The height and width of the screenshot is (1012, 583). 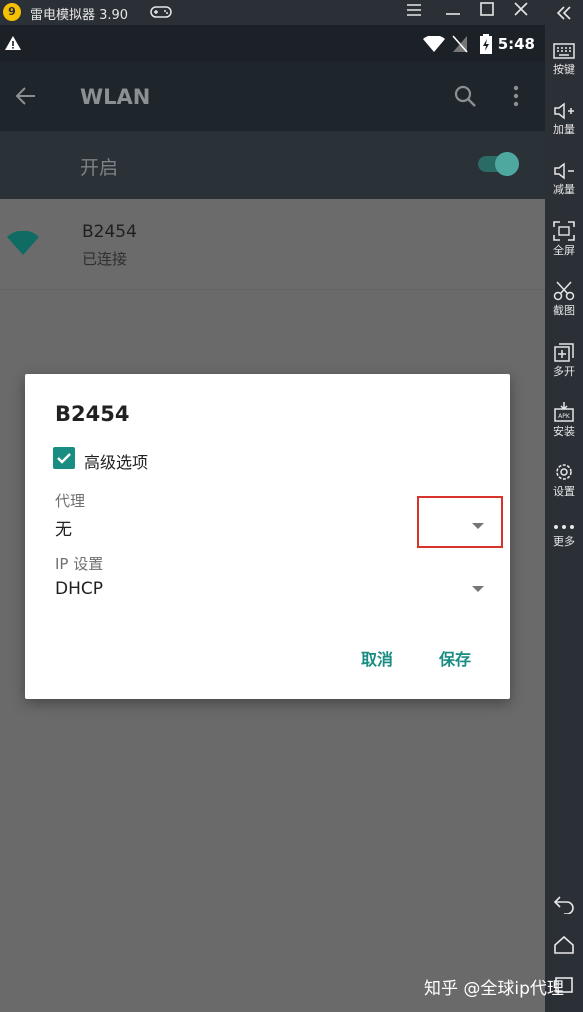 What do you see at coordinates (507, 164) in the screenshot?
I see `wifi-toggle-thumb` at bounding box center [507, 164].